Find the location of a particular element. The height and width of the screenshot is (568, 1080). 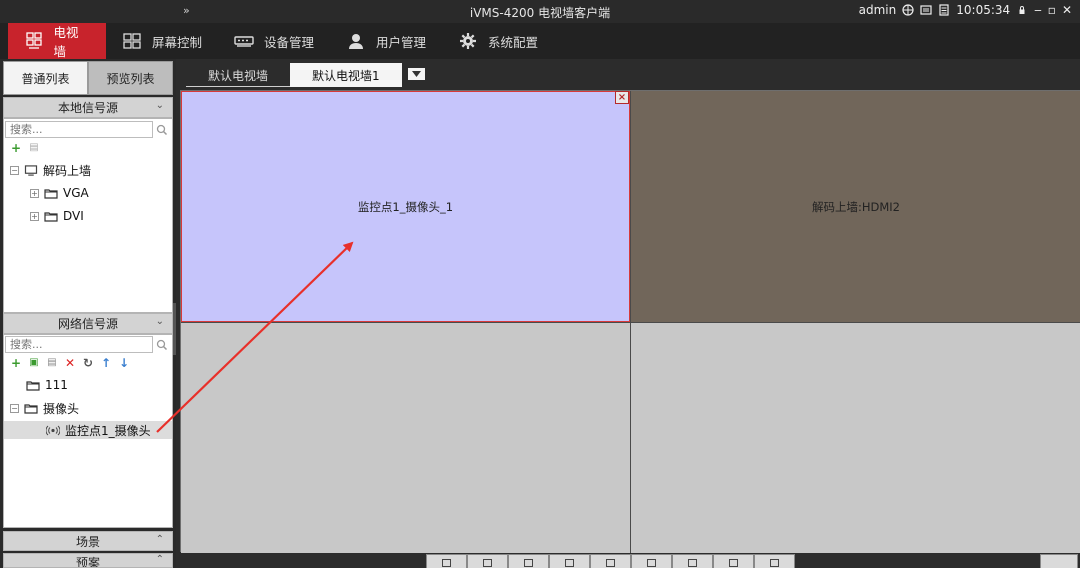

nav-user-management: 用户管理 is located at coordinates (386, 41).